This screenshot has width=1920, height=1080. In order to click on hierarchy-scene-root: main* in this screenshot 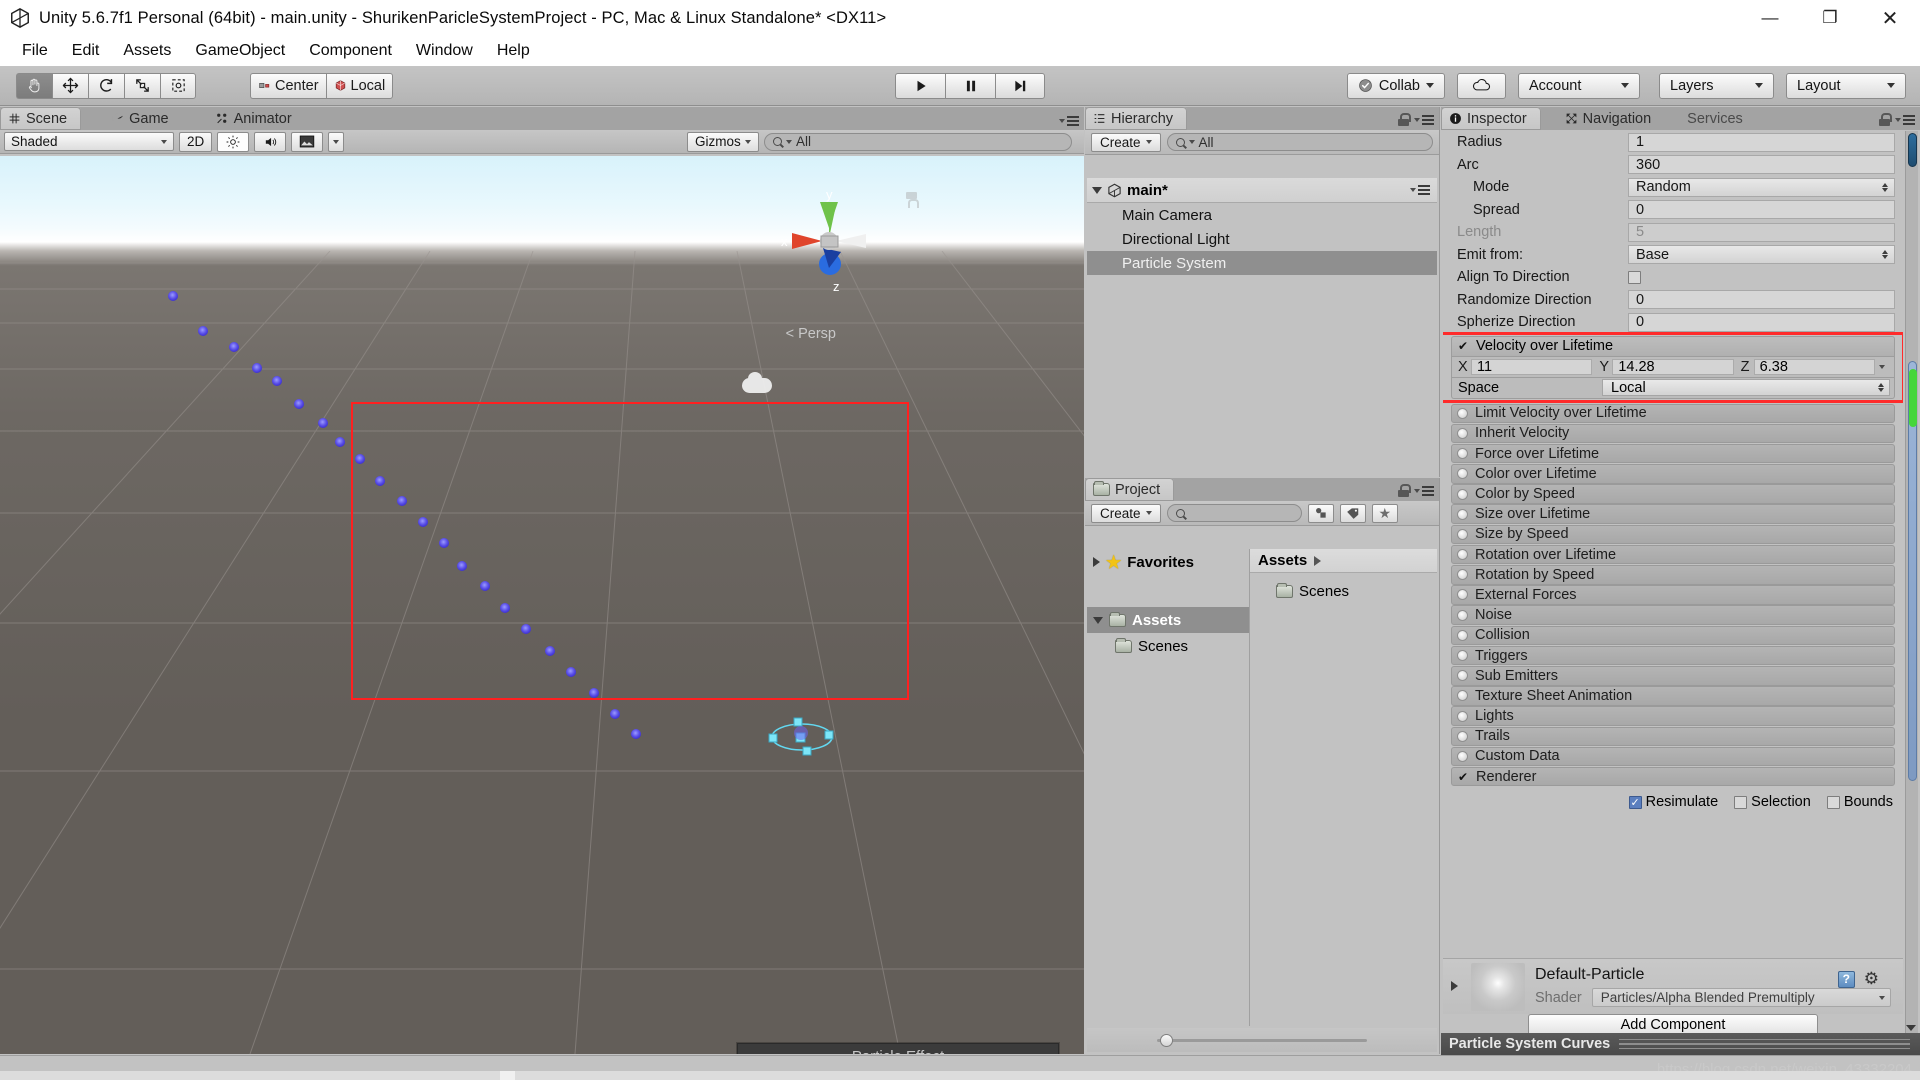, I will do `click(1262, 190)`.